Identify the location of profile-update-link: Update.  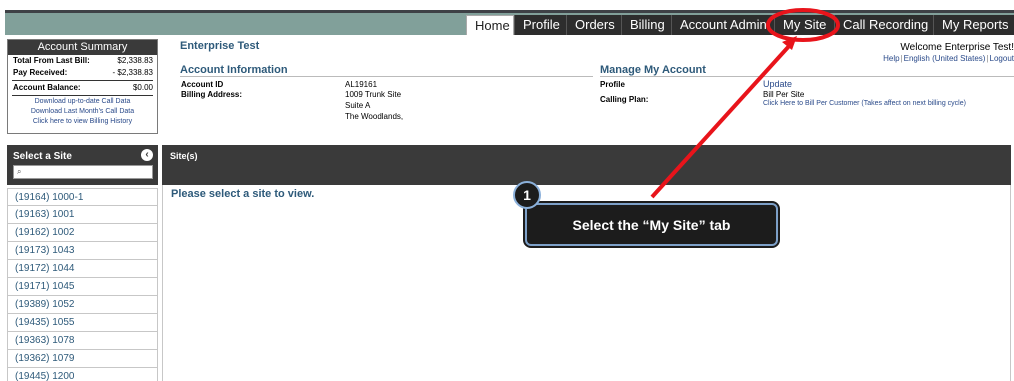
(777, 84).